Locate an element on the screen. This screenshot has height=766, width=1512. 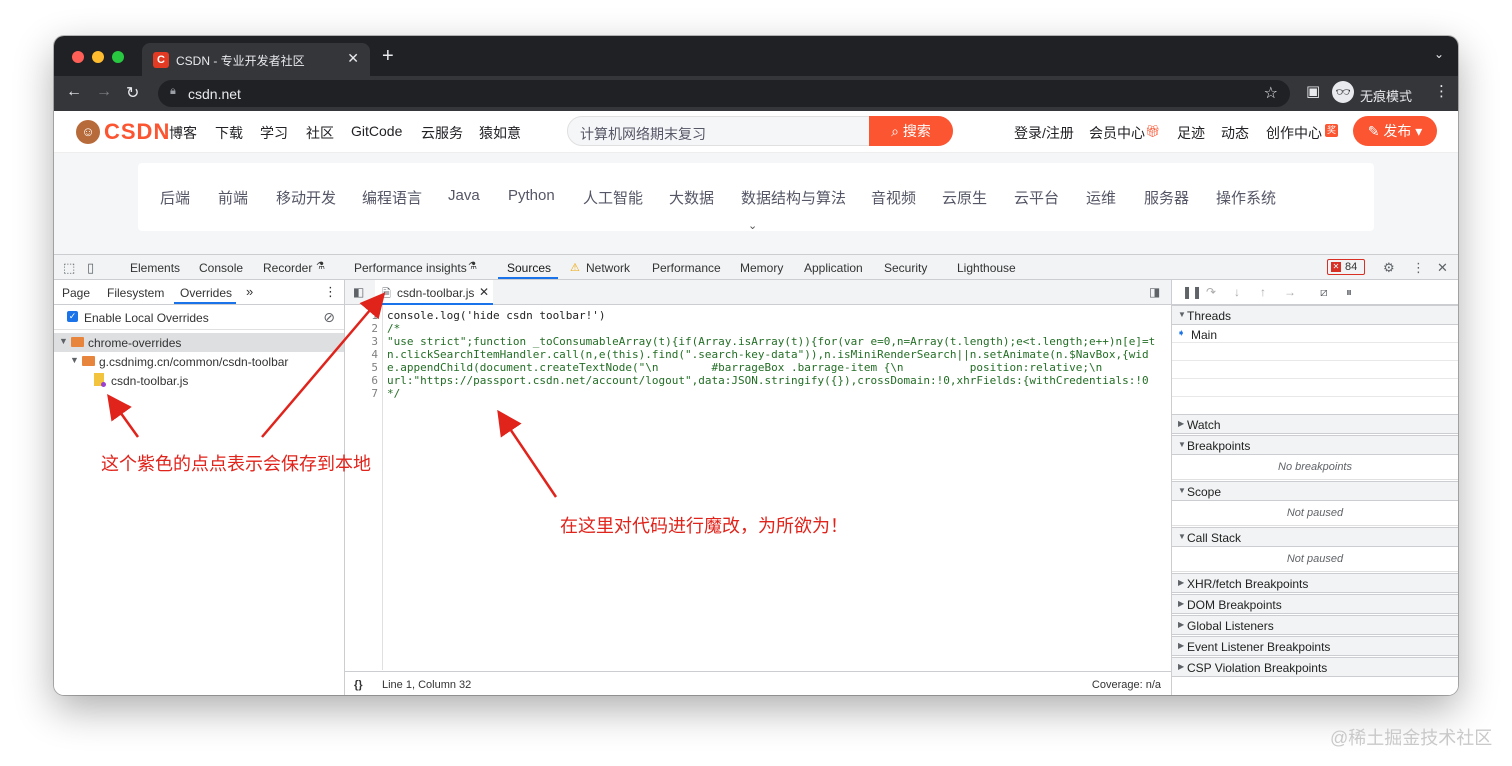
category-link: 服务器 is located at coordinates (1166, 197).